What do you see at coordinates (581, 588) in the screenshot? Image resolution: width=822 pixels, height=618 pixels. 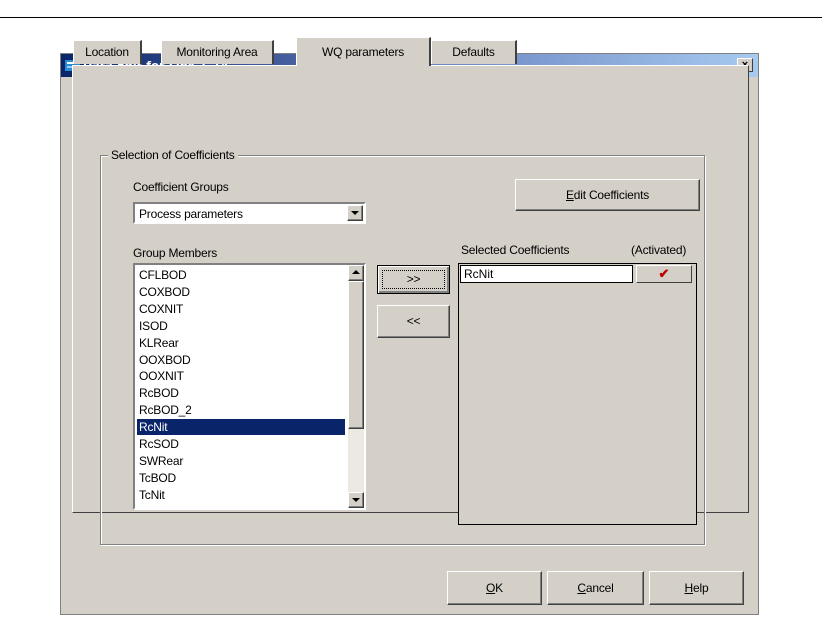 I see `cancel-mnemonic: C` at bounding box center [581, 588].